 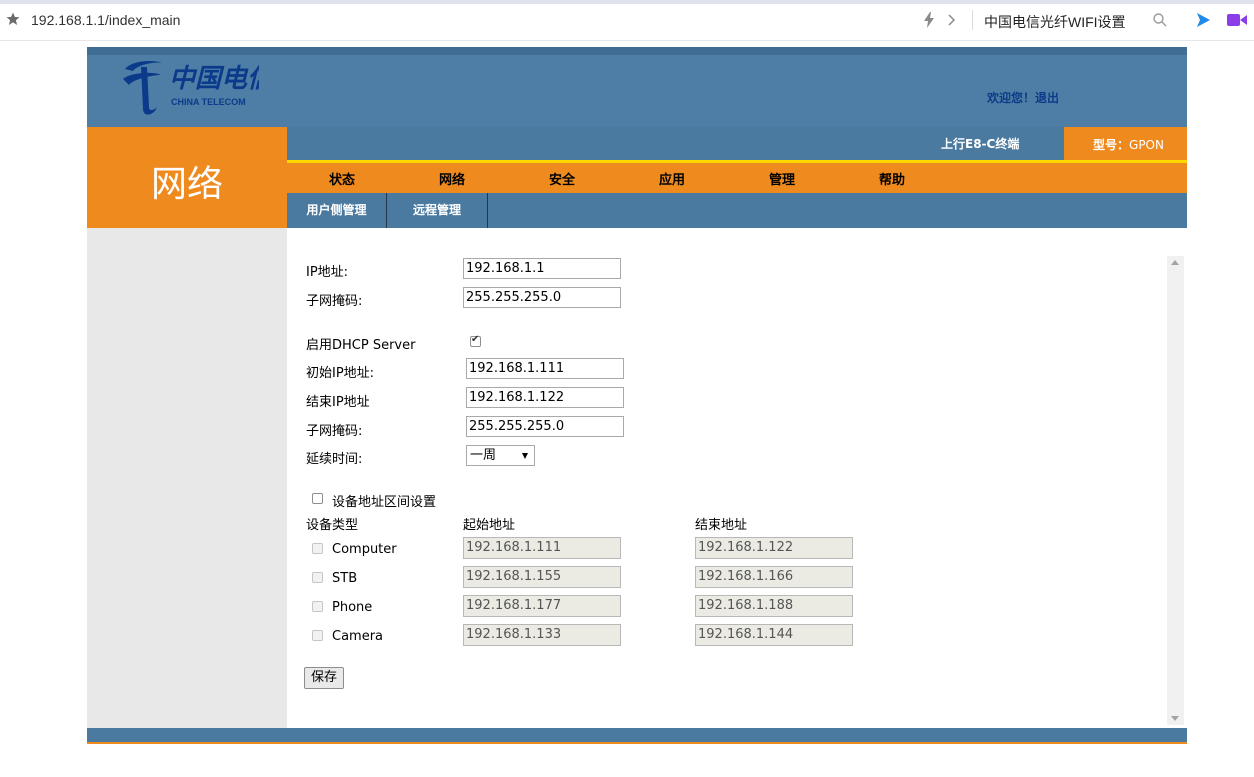 What do you see at coordinates (384, 502) in the screenshot?
I see `range-label: 设备地址区间设置` at bounding box center [384, 502].